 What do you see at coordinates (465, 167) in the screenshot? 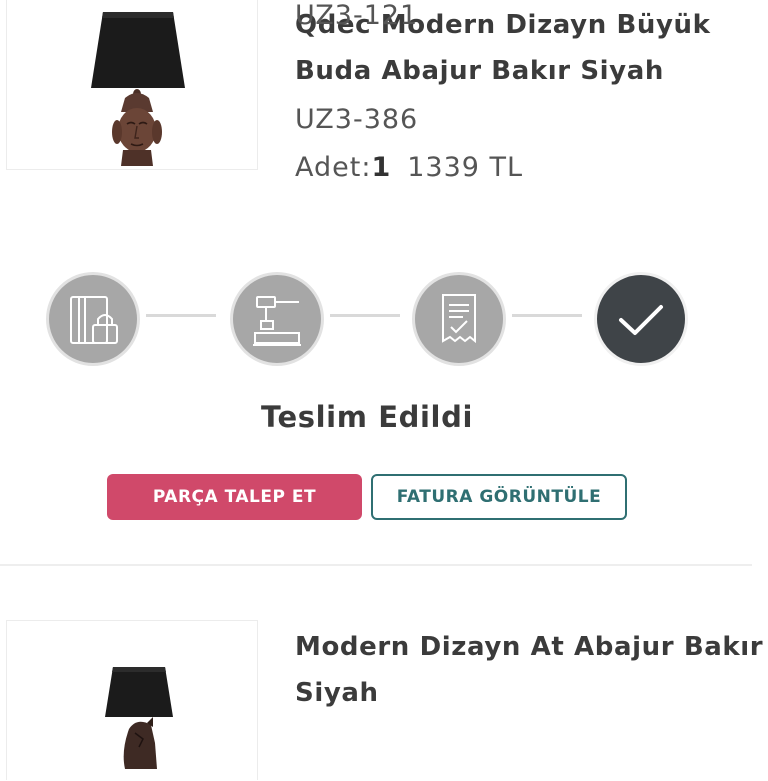
I see `product-price: 1339 TL` at bounding box center [465, 167].